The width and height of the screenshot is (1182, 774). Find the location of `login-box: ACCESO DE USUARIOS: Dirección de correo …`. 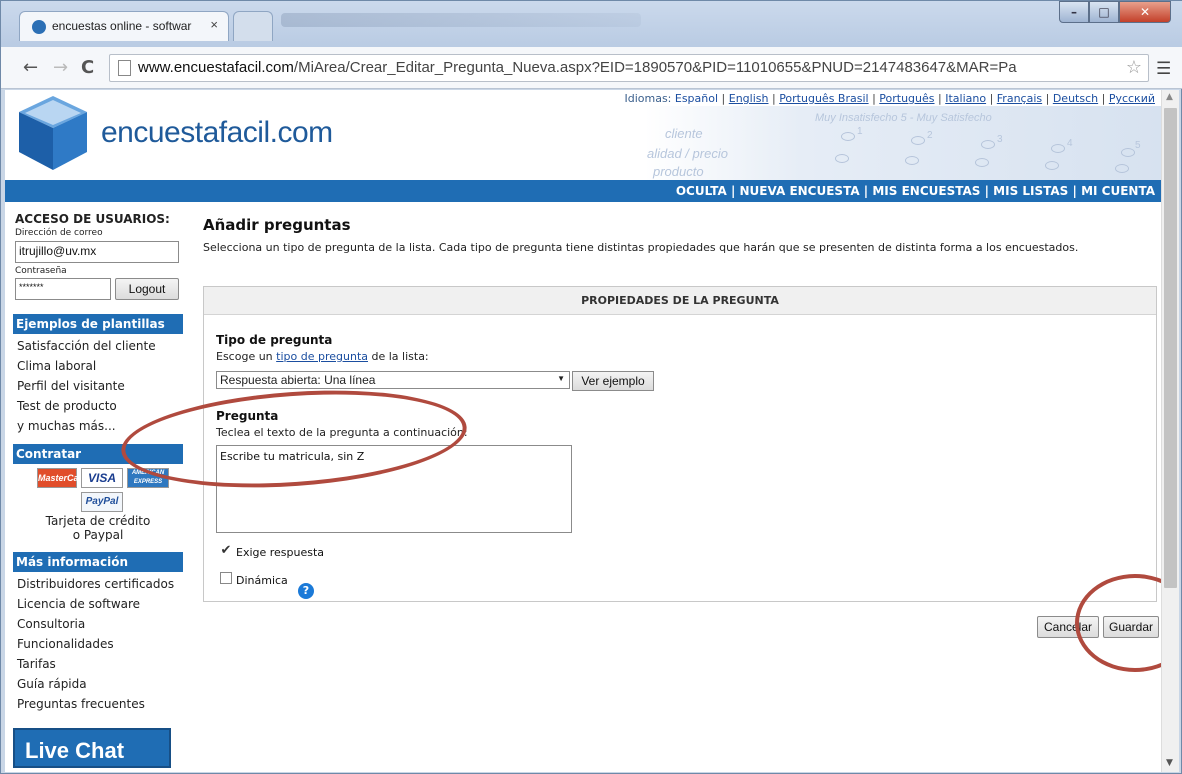

login-box: ACCESO DE USUARIOS: Dirección de correo … is located at coordinates (98, 260).